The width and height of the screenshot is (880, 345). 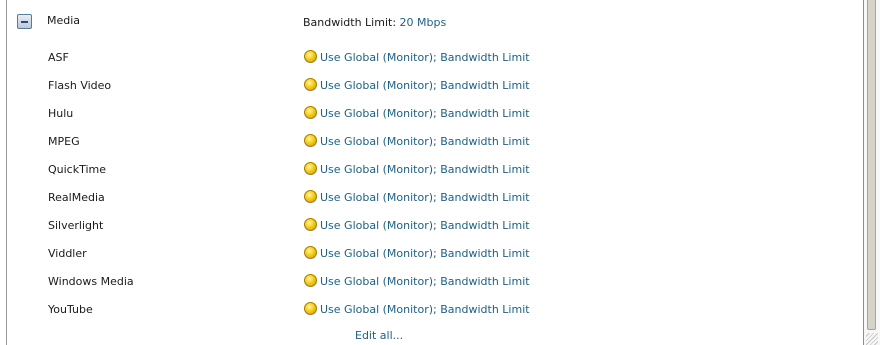 What do you see at coordinates (70, 309) in the screenshot?
I see `app-name: YouTube` at bounding box center [70, 309].